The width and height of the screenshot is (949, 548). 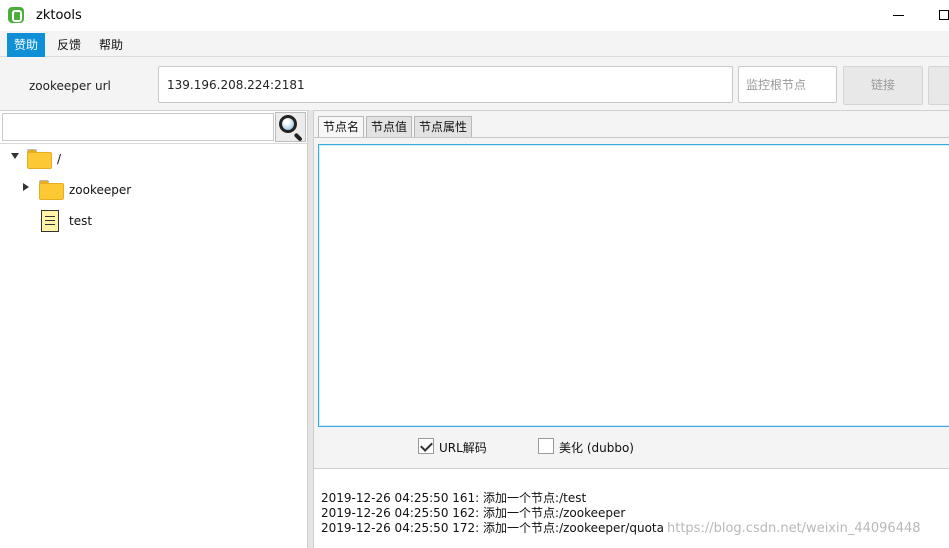 What do you see at coordinates (153, 191) in the screenshot?
I see `tree-node-zookeeper: zookeeper` at bounding box center [153, 191].